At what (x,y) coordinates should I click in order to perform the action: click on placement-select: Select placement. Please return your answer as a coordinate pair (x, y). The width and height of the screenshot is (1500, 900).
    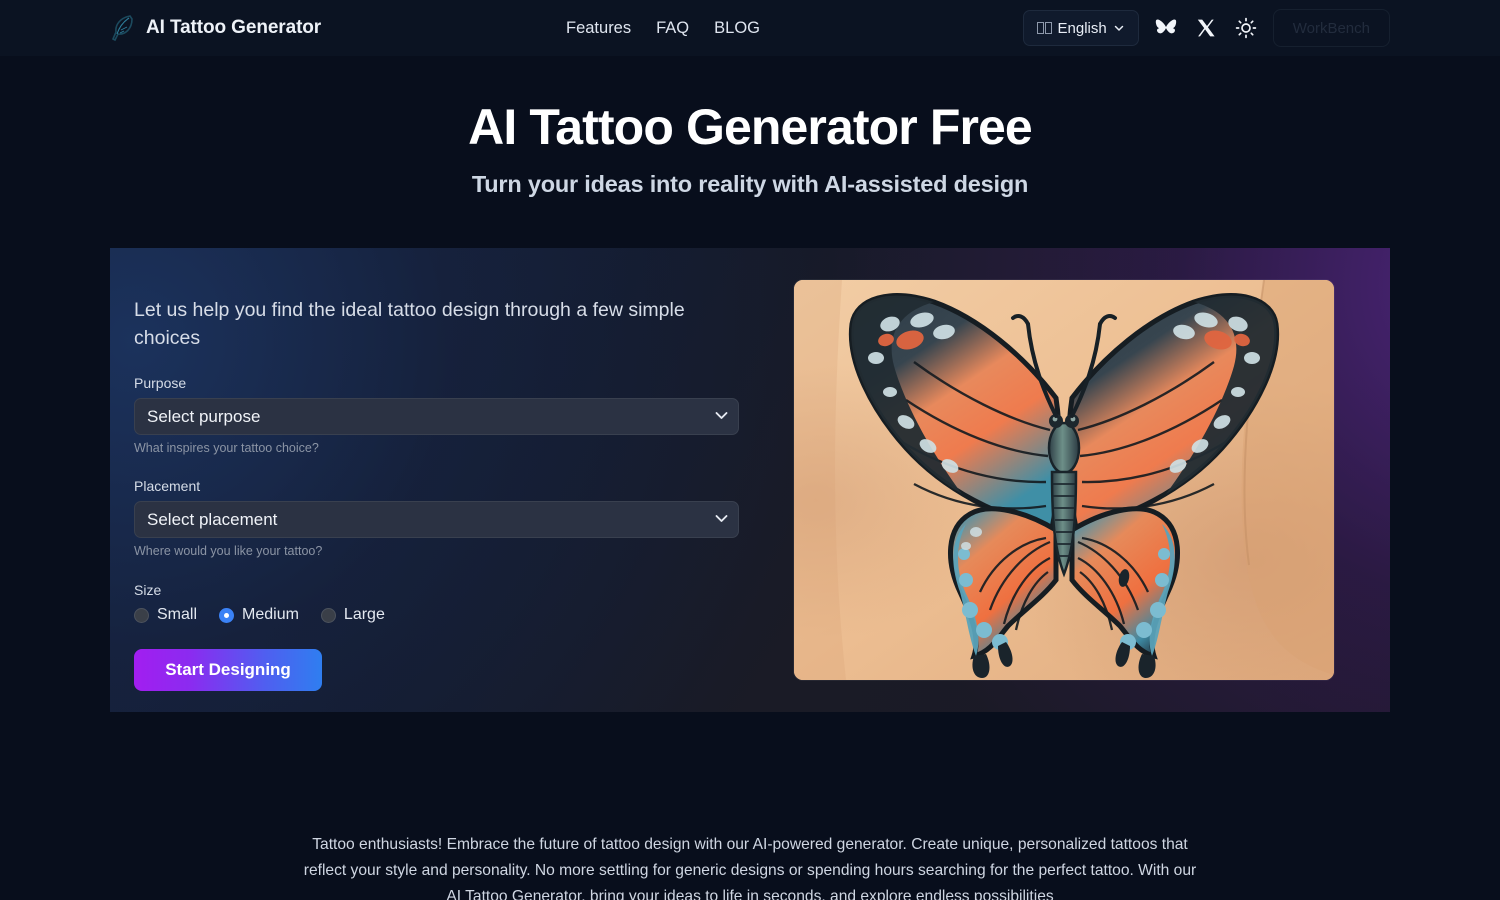
    Looking at the image, I should click on (436, 519).